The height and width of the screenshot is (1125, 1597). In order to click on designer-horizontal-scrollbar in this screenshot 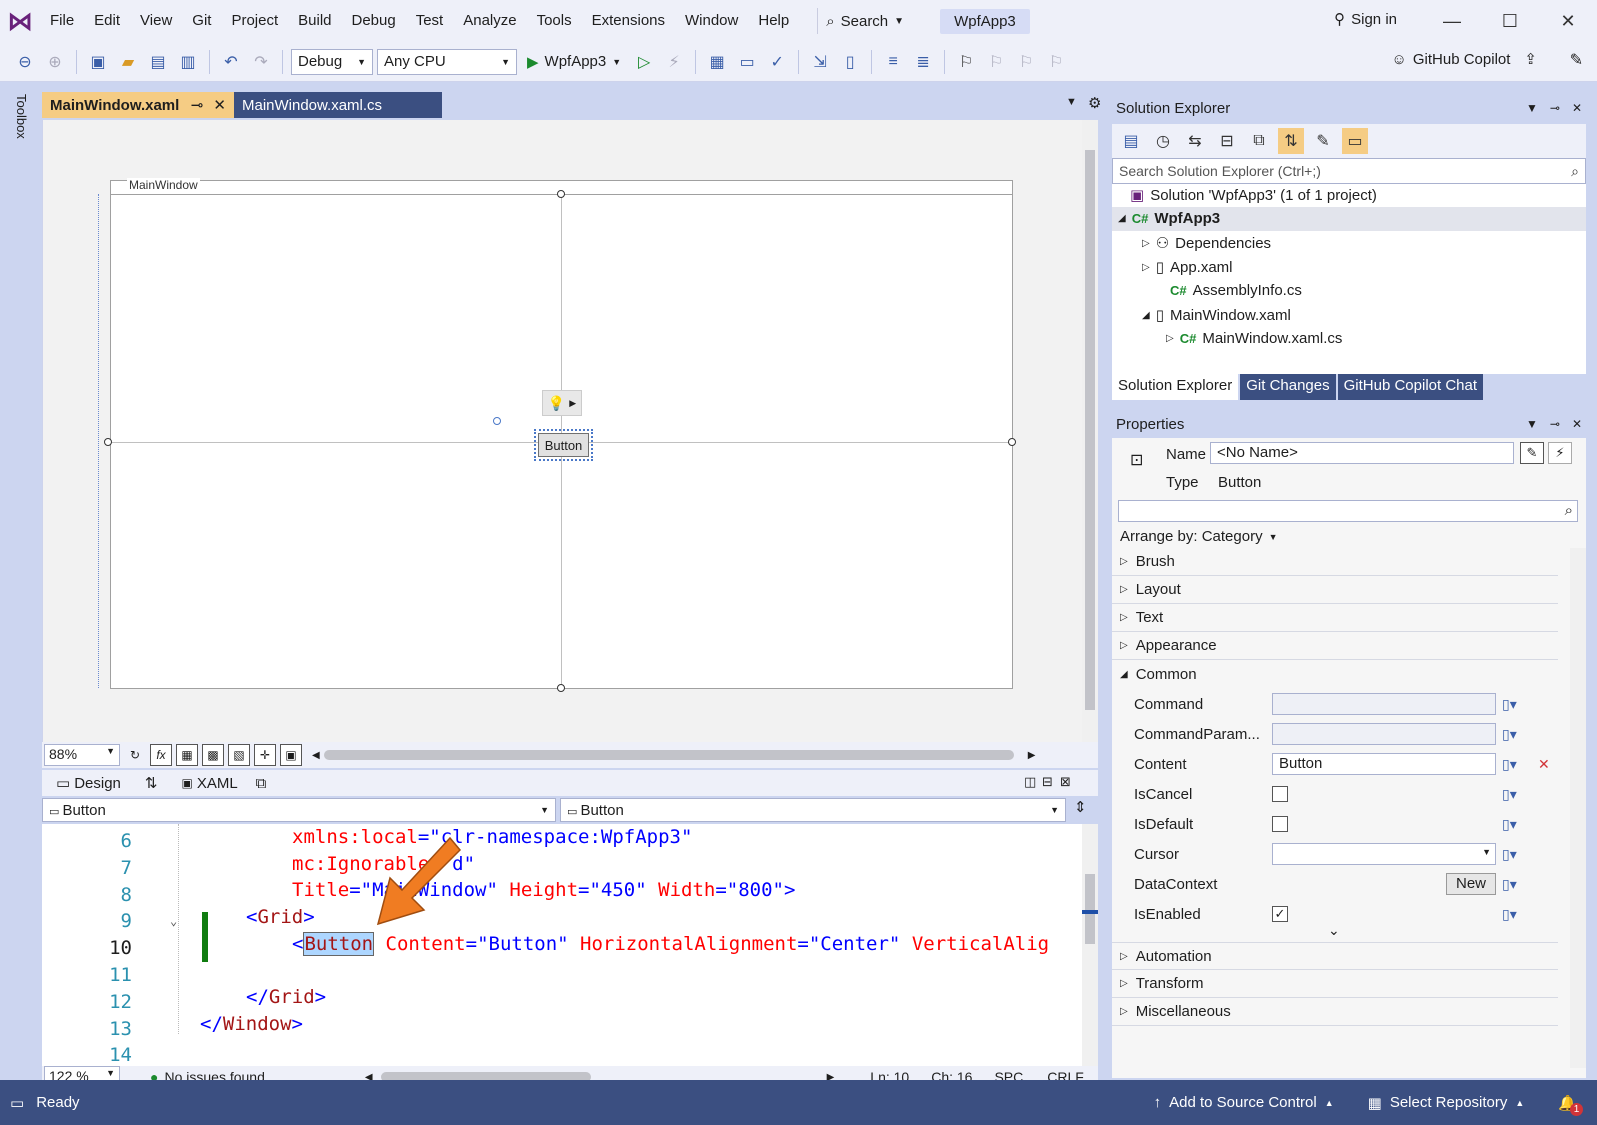, I will do `click(668, 755)`.